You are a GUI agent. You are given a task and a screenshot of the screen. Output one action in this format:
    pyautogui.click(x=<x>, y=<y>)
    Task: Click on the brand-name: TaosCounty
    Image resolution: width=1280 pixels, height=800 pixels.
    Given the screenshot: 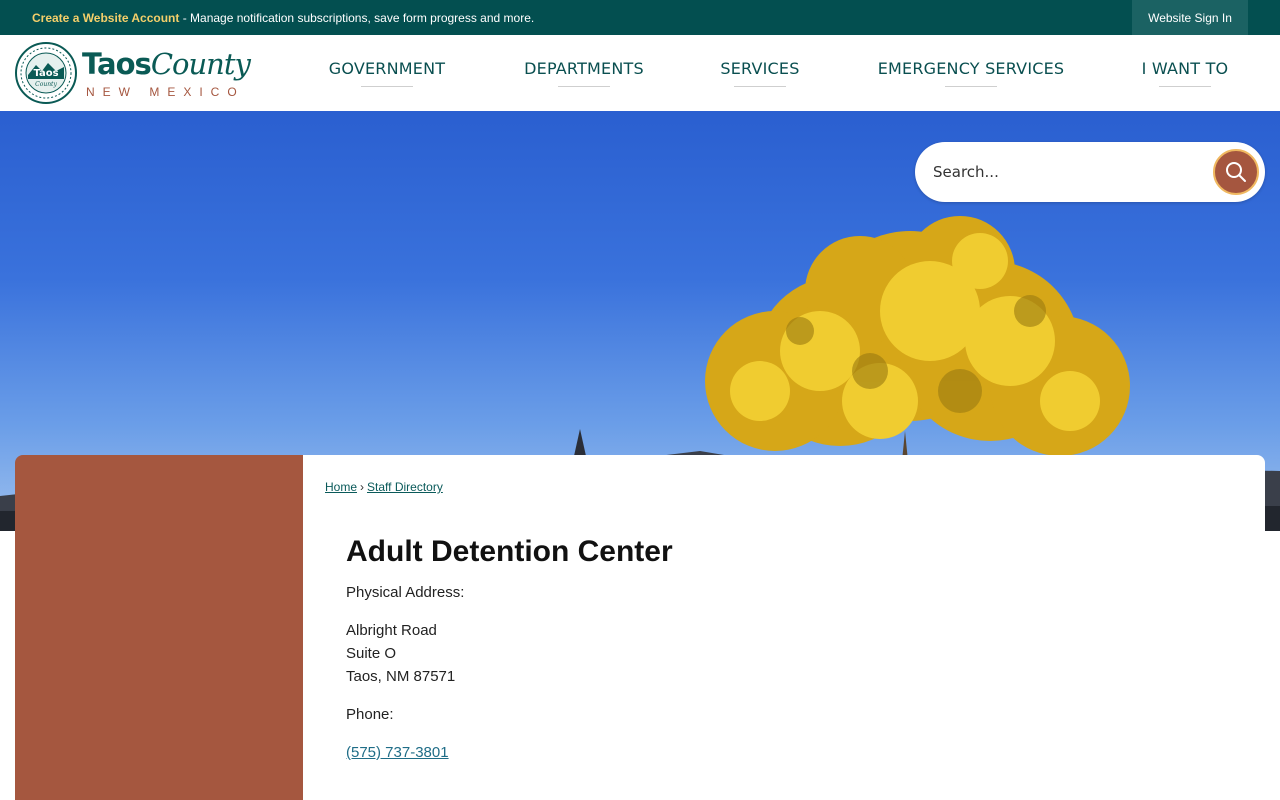 What is the action you would take?
    pyautogui.click(x=166, y=64)
    